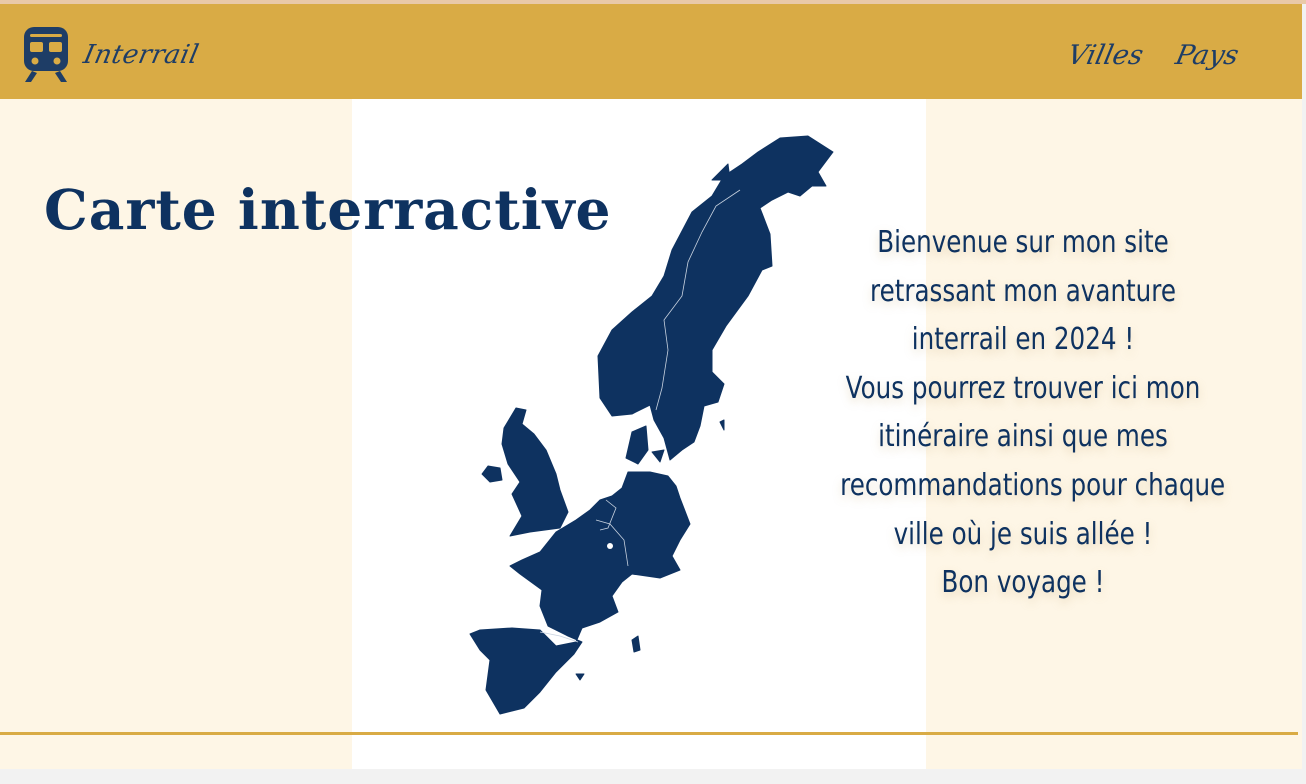 The width and height of the screenshot is (1306, 784). What do you see at coordinates (1023, 291) in the screenshot?
I see `intro-line: retrassant mon avanture` at bounding box center [1023, 291].